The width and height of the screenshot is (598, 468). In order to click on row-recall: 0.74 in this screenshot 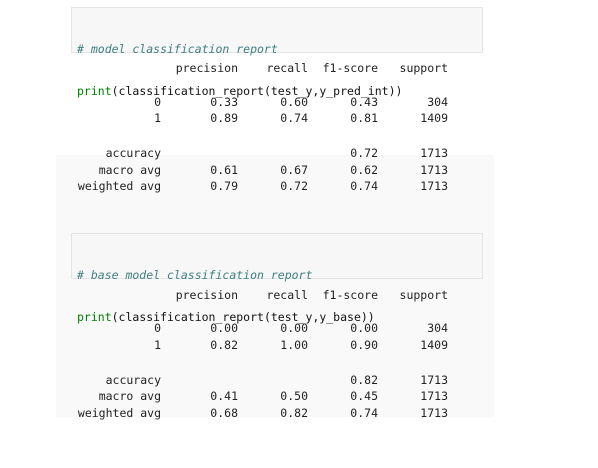, I will do `click(294, 118)`.